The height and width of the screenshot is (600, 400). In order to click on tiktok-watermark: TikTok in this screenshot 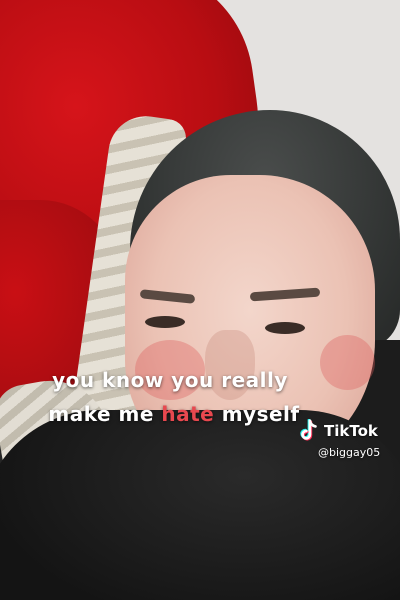, I will do `click(338, 431)`.